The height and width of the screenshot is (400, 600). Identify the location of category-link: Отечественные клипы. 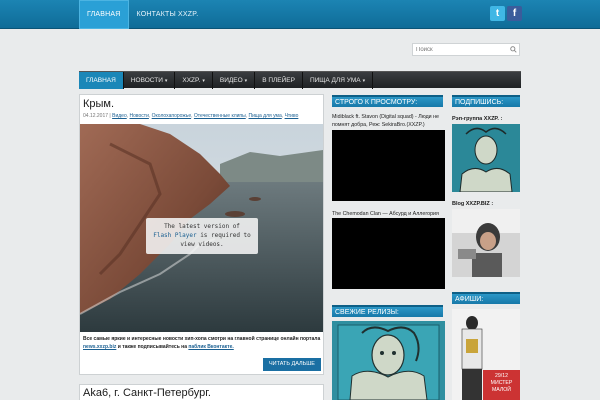
(220, 116).